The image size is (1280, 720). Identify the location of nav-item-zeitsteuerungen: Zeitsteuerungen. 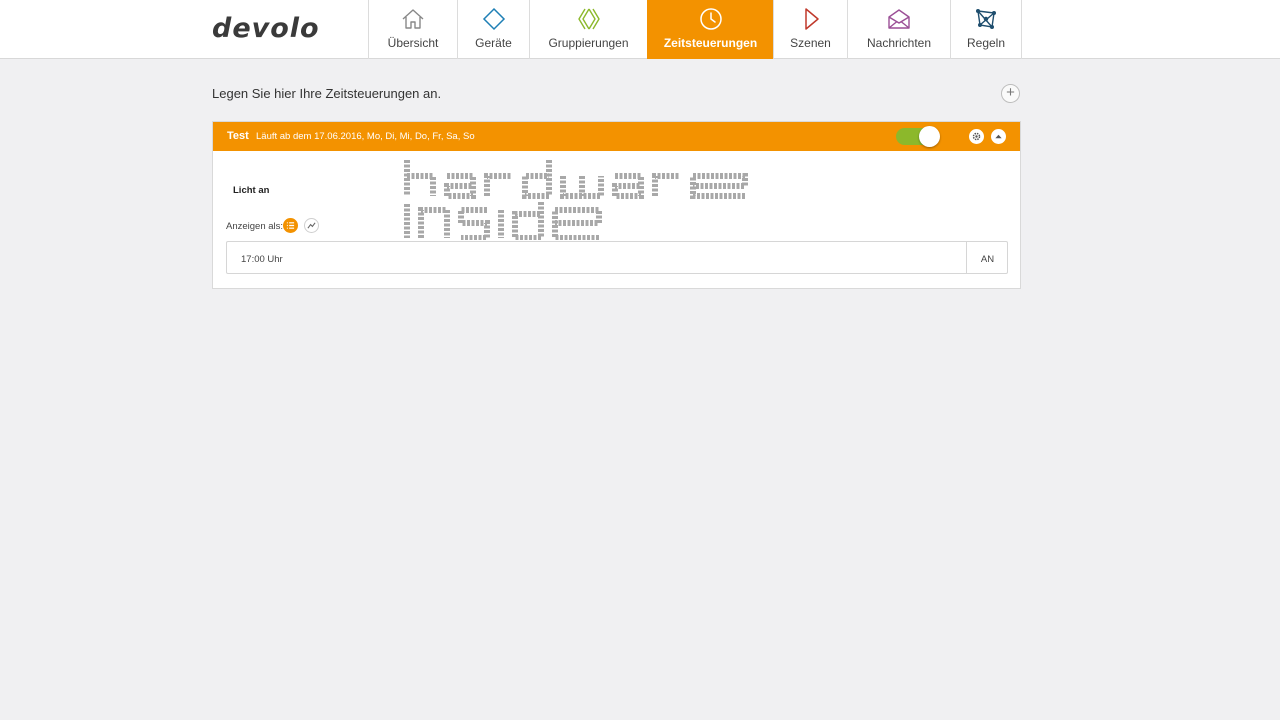
(710, 29).